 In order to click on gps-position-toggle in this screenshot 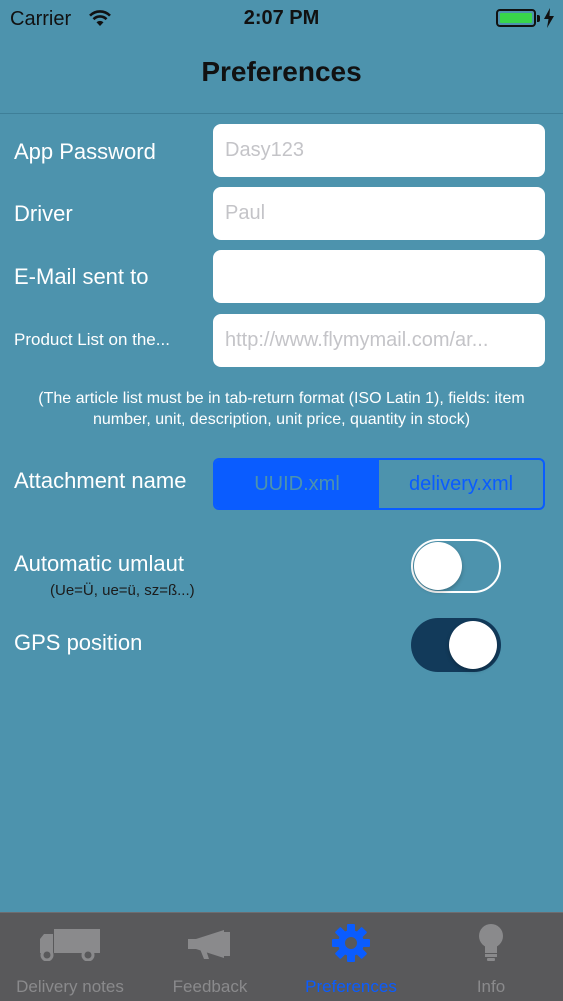, I will do `click(456, 645)`.